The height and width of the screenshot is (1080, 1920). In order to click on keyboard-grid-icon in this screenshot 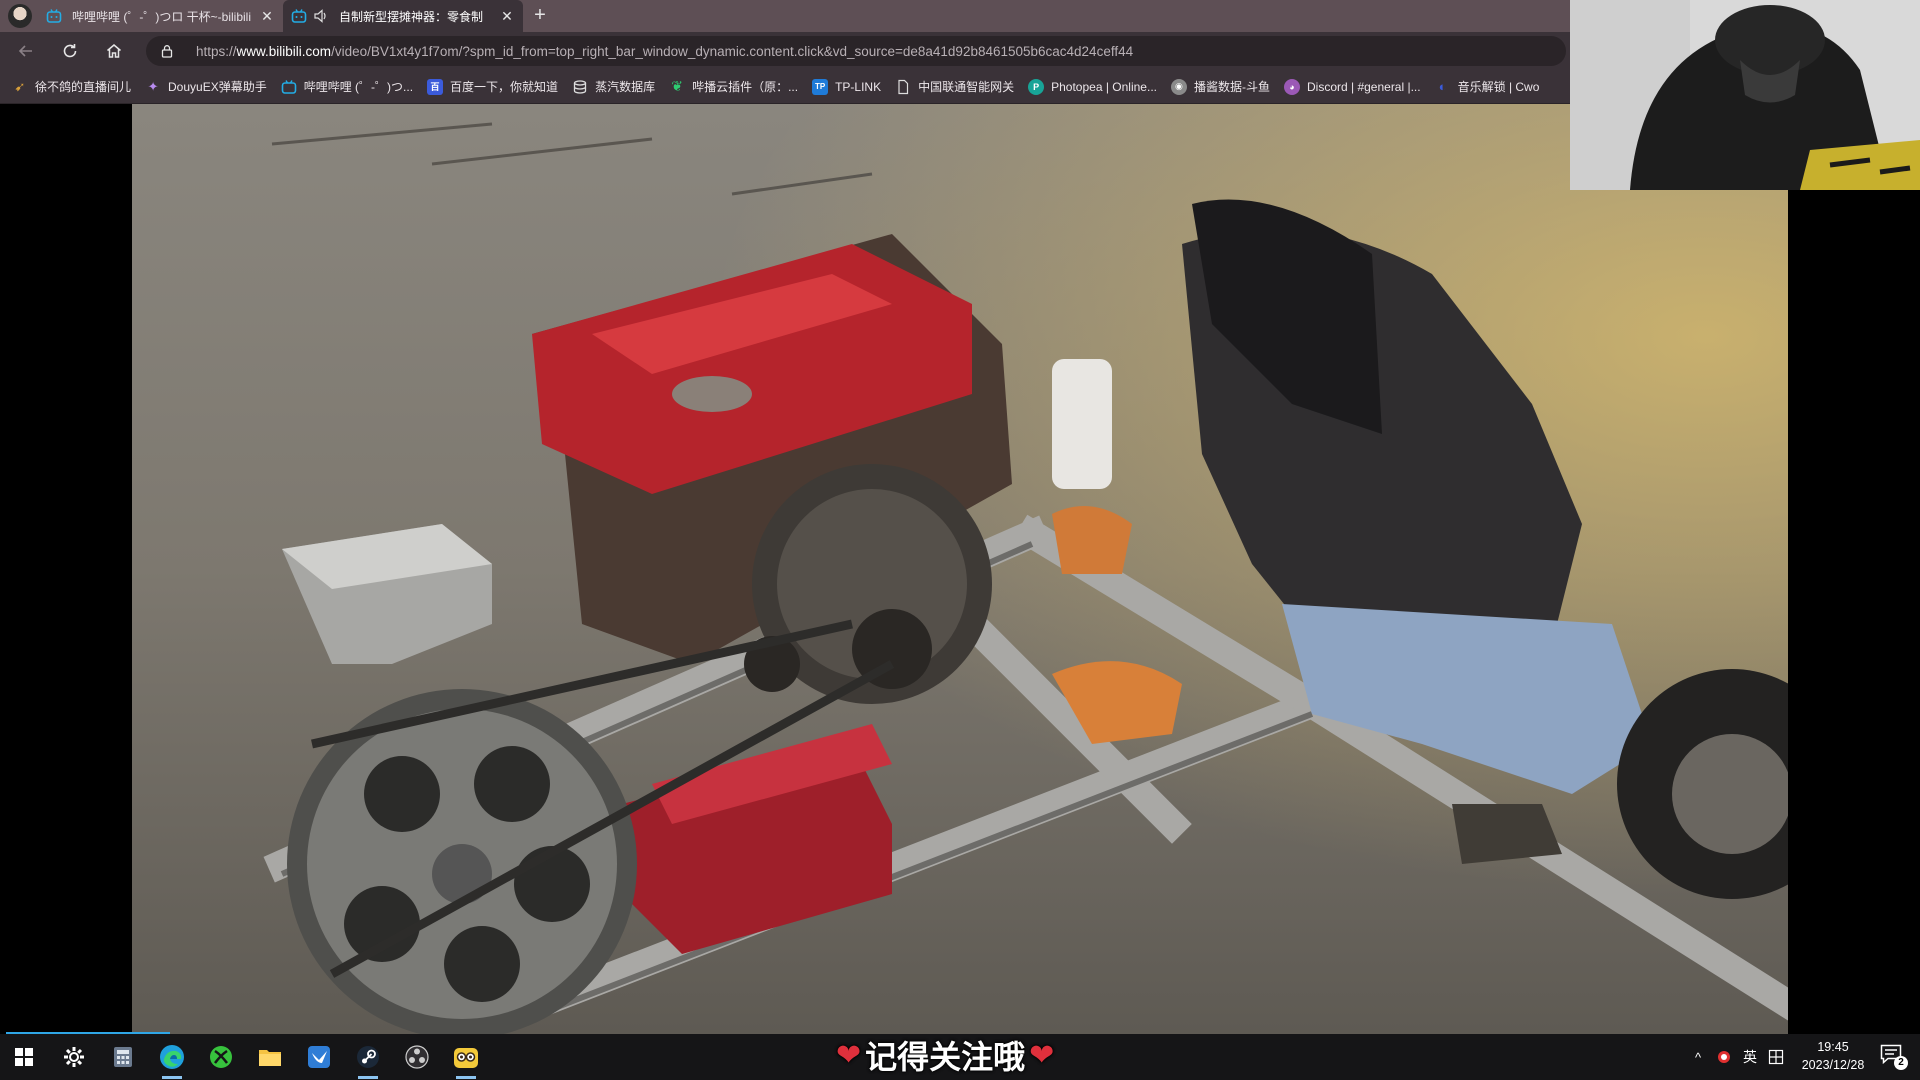, I will do `click(1776, 1057)`.